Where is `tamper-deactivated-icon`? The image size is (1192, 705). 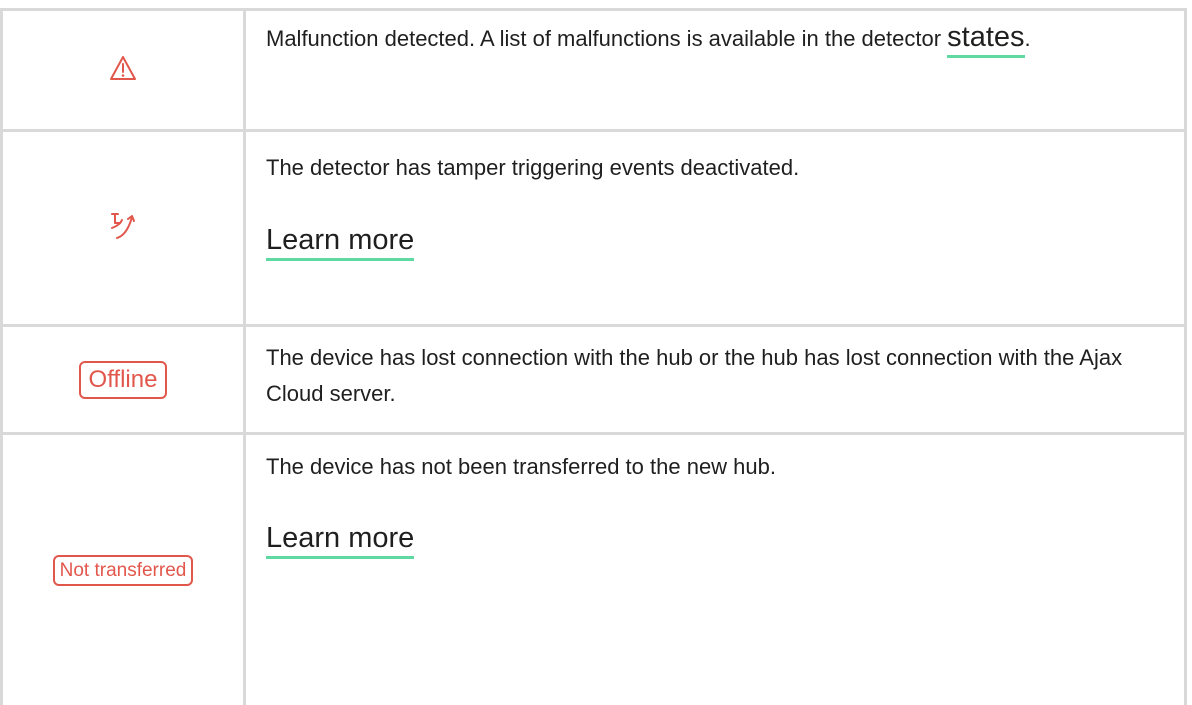 tamper-deactivated-icon is located at coordinates (123, 228).